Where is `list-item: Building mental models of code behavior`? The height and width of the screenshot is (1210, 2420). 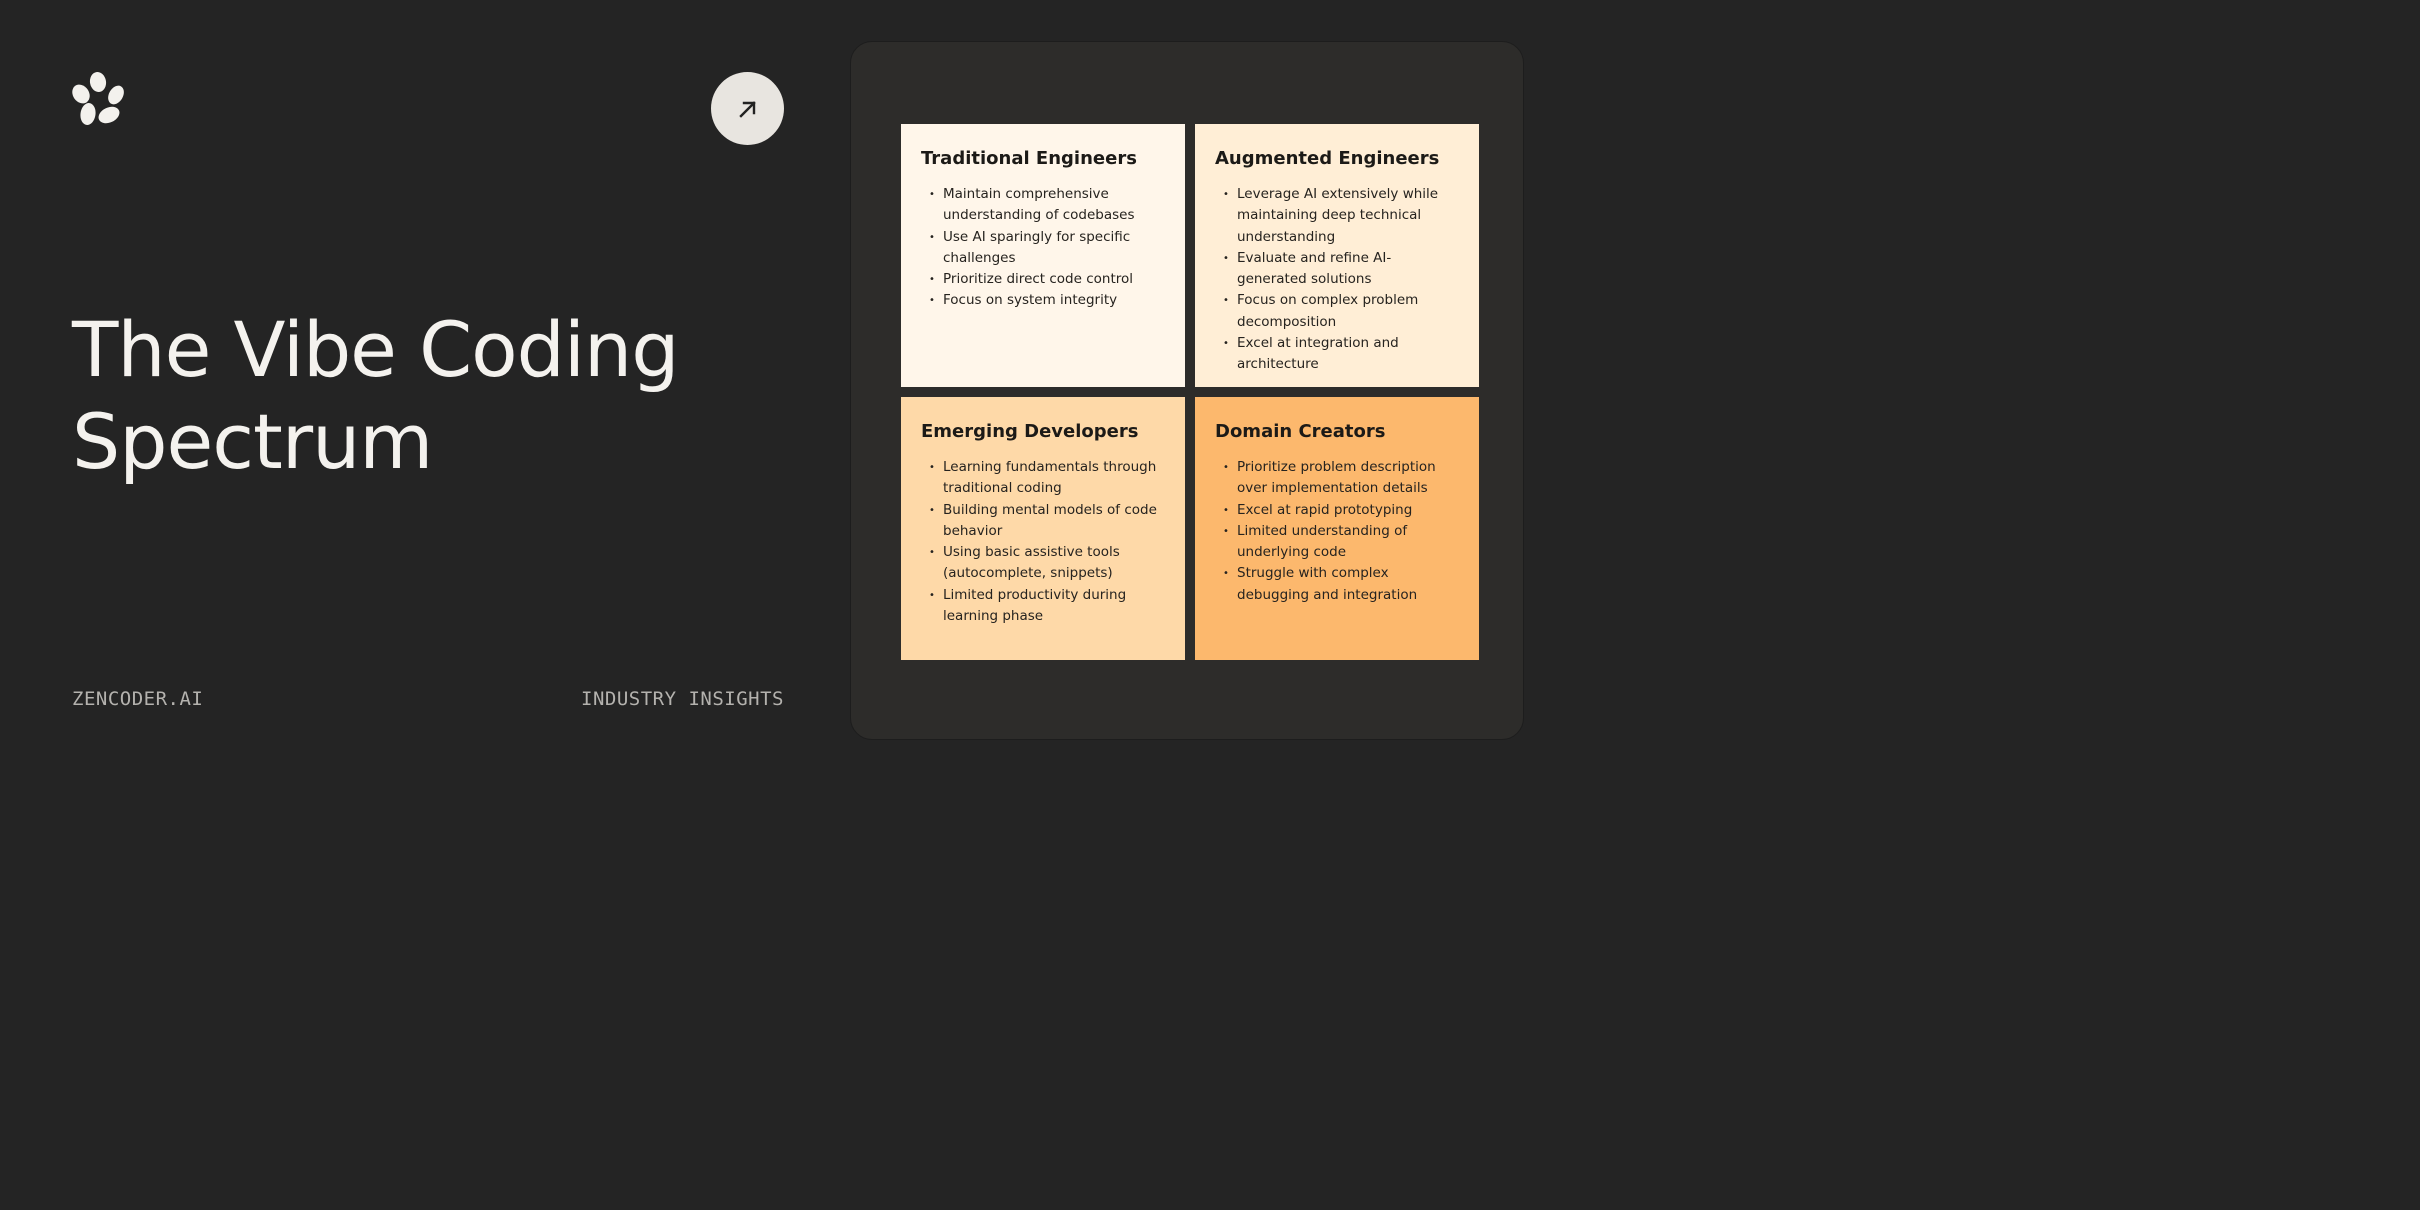 list-item: Building mental models of code behavior is located at coordinates (1047, 521).